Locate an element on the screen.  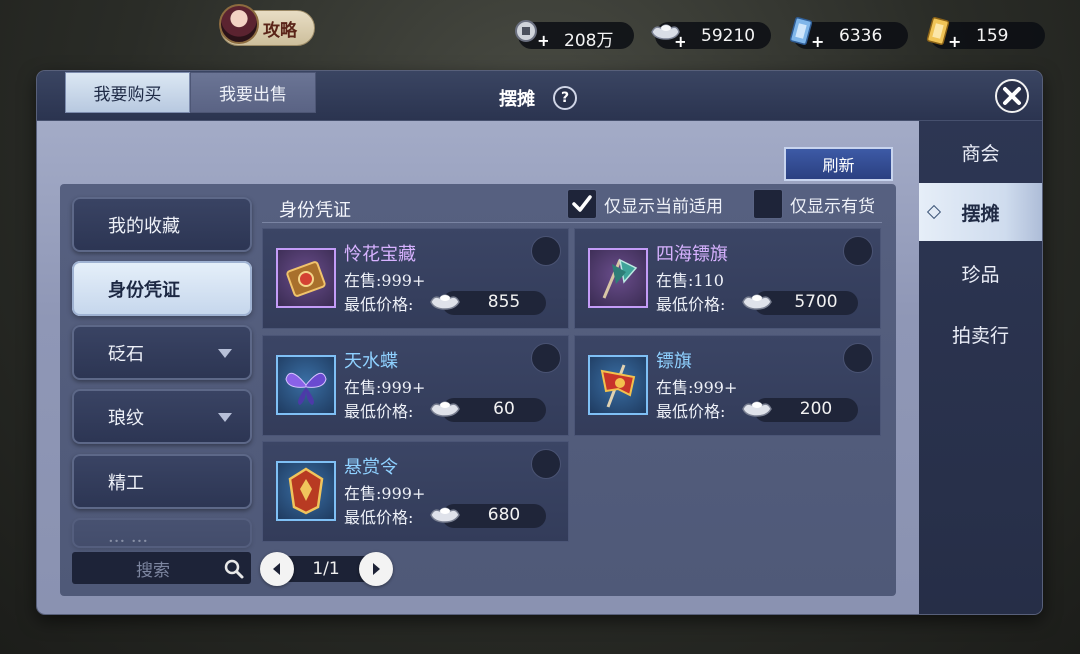
currency-gold-ticket: + 159 is located at coordinates (985, 33).